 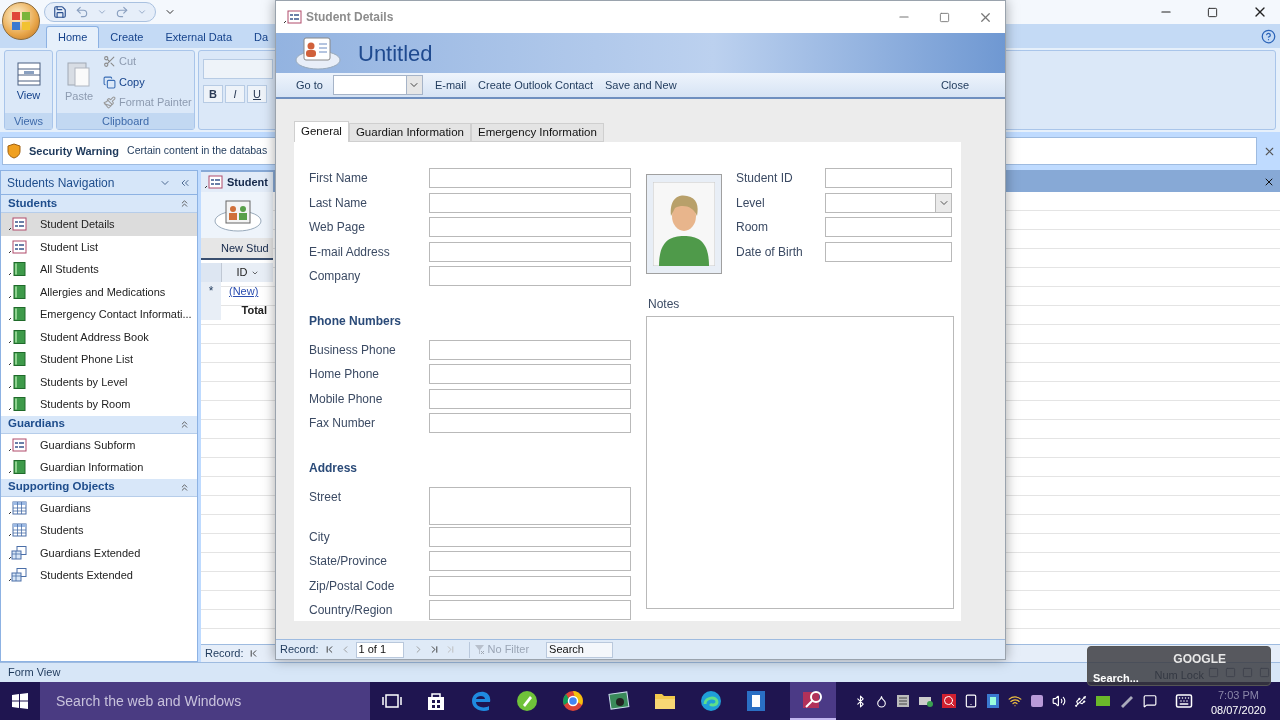 I want to click on navigation-item: Students, so click(x=99, y=530).